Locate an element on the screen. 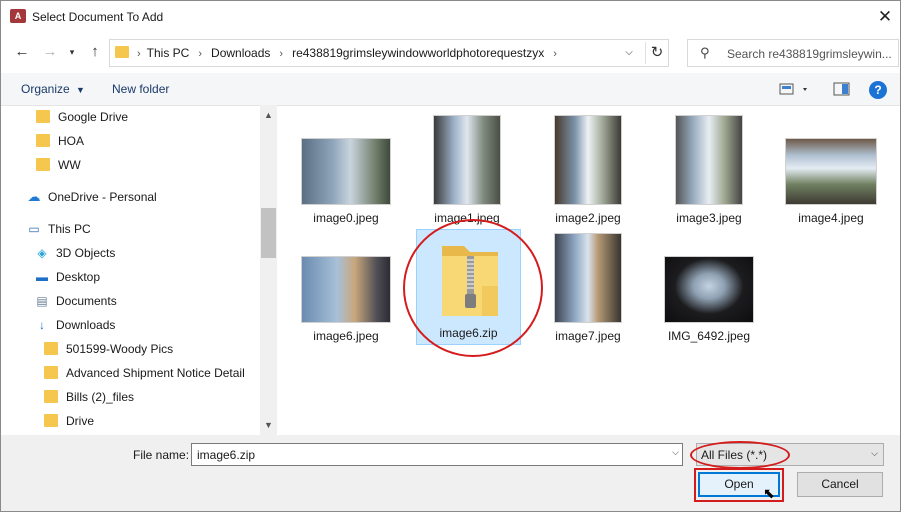 The height and width of the screenshot is (512, 901). file-name: image3.jpeg is located at coordinates (709, 218).